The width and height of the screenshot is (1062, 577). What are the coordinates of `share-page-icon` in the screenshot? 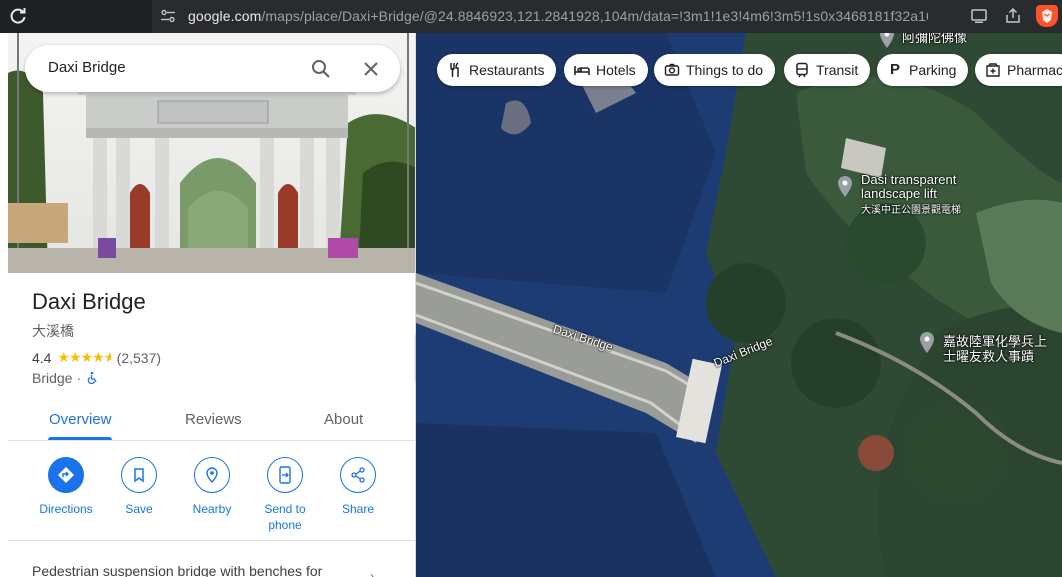 It's located at (1013, 16).